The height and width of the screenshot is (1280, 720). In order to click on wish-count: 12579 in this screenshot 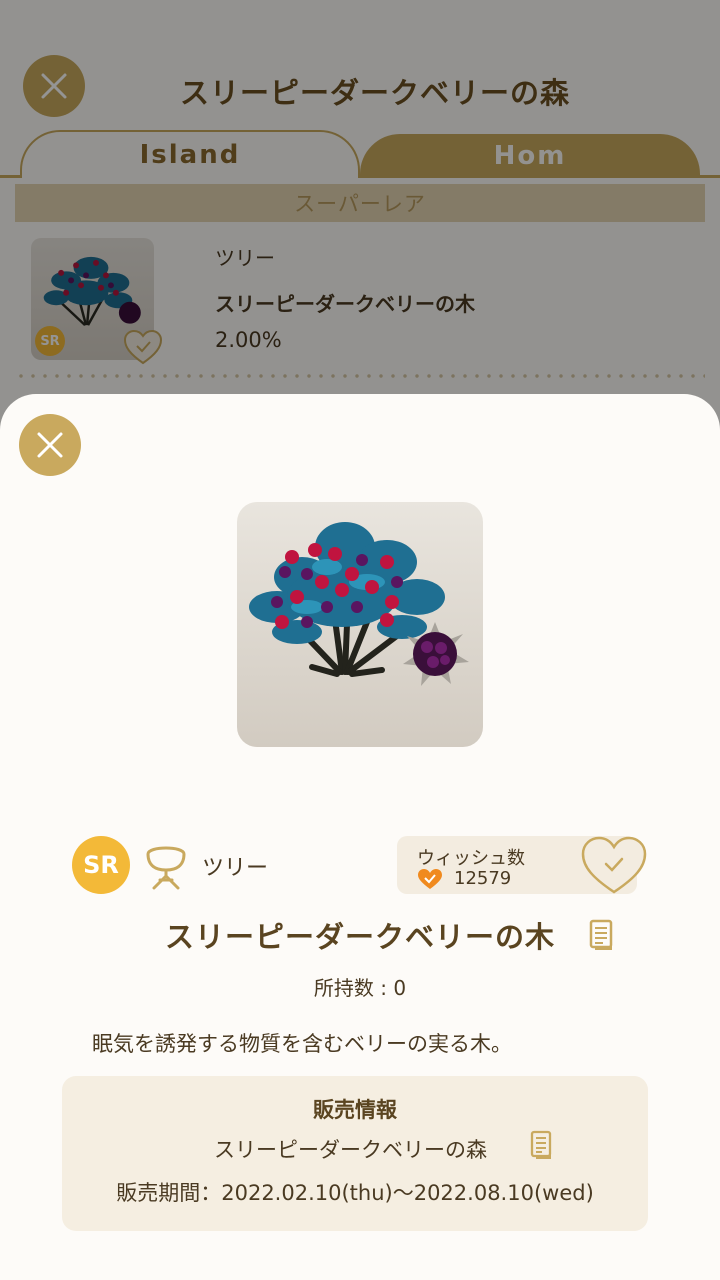, I will do `click(483, 878)`.